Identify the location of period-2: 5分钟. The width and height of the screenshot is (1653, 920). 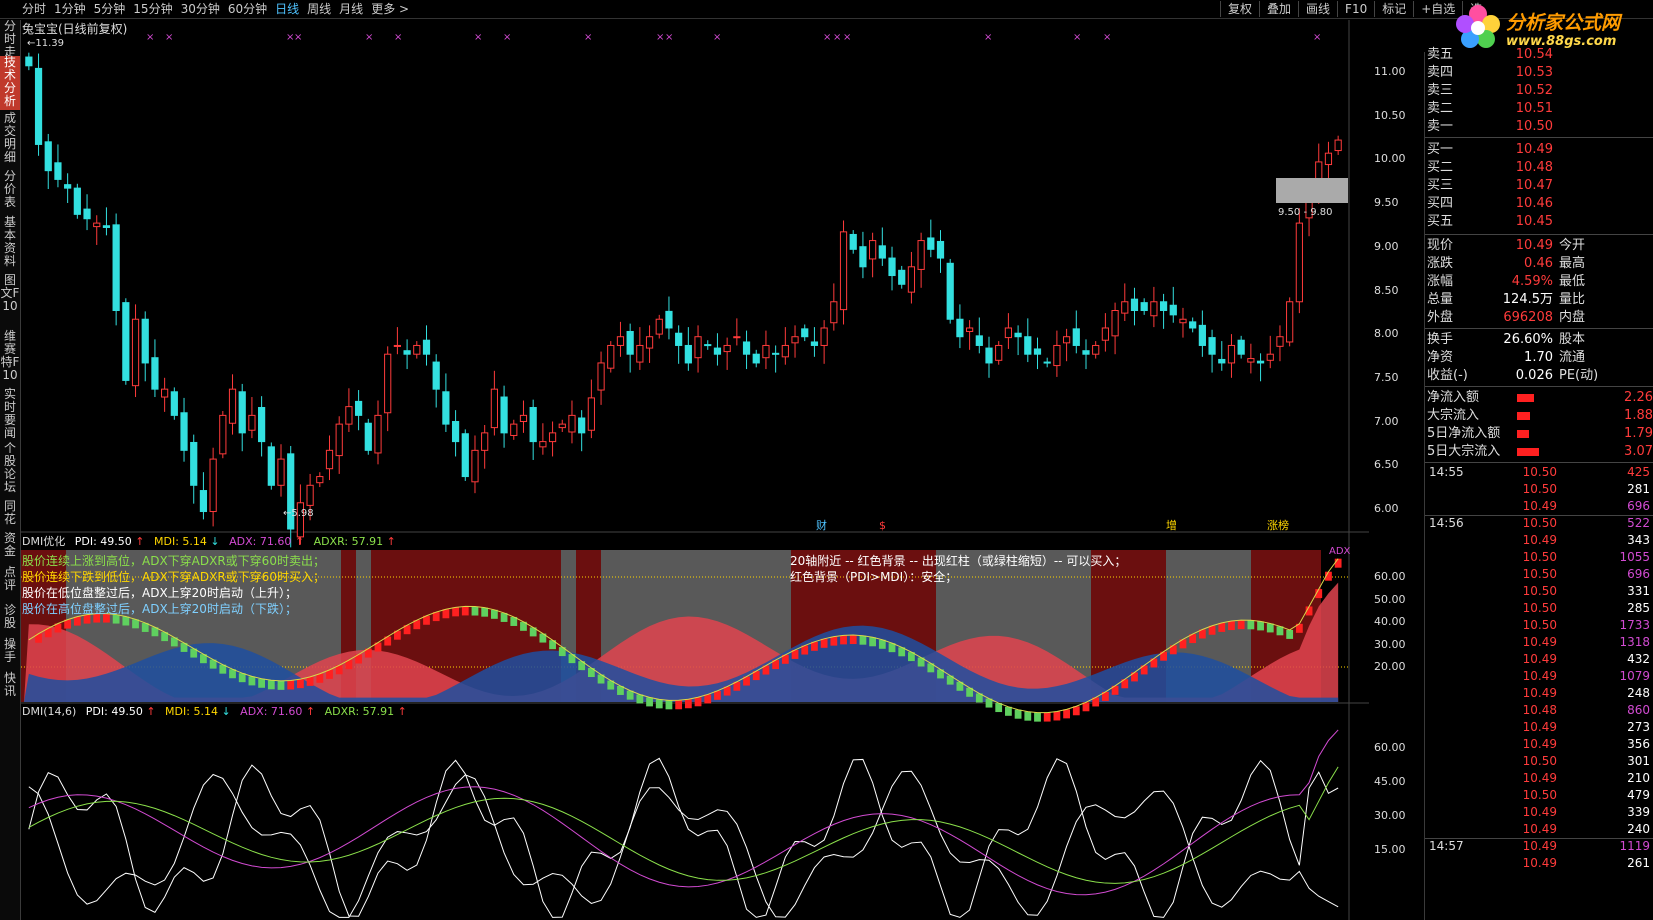
(110, 9).